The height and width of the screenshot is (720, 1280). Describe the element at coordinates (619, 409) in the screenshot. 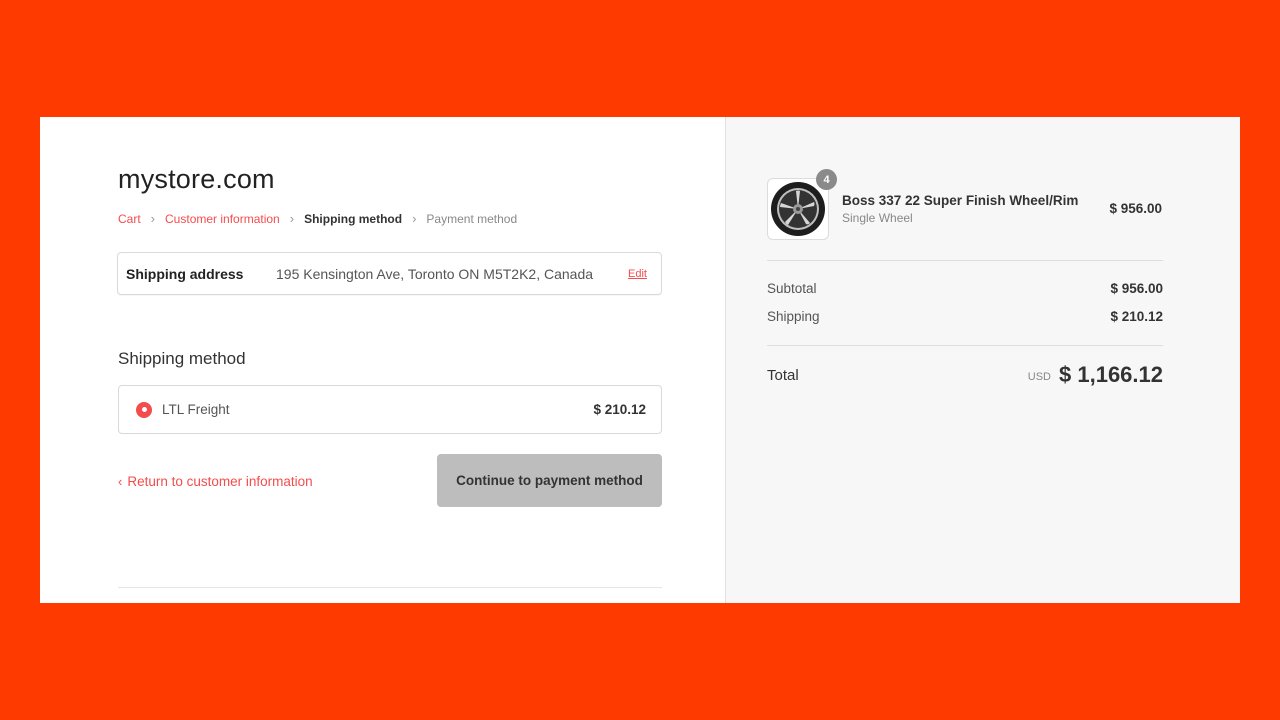

I see `shipping-option-price: $ 210.12` at that location.